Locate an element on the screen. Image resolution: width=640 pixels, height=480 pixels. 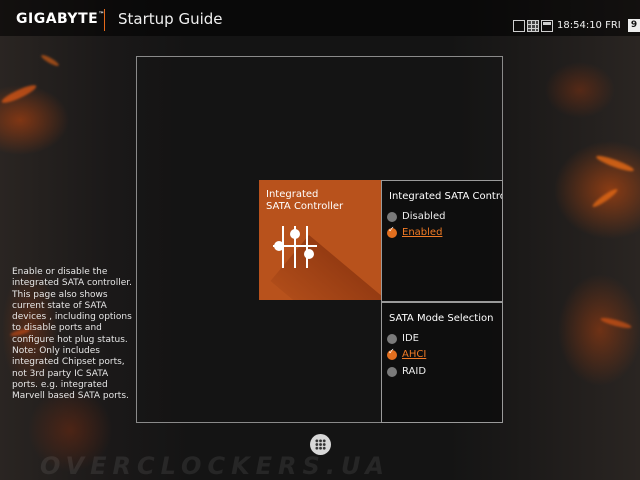
option-ahci: AHCI is located at coordinates (406, 353).